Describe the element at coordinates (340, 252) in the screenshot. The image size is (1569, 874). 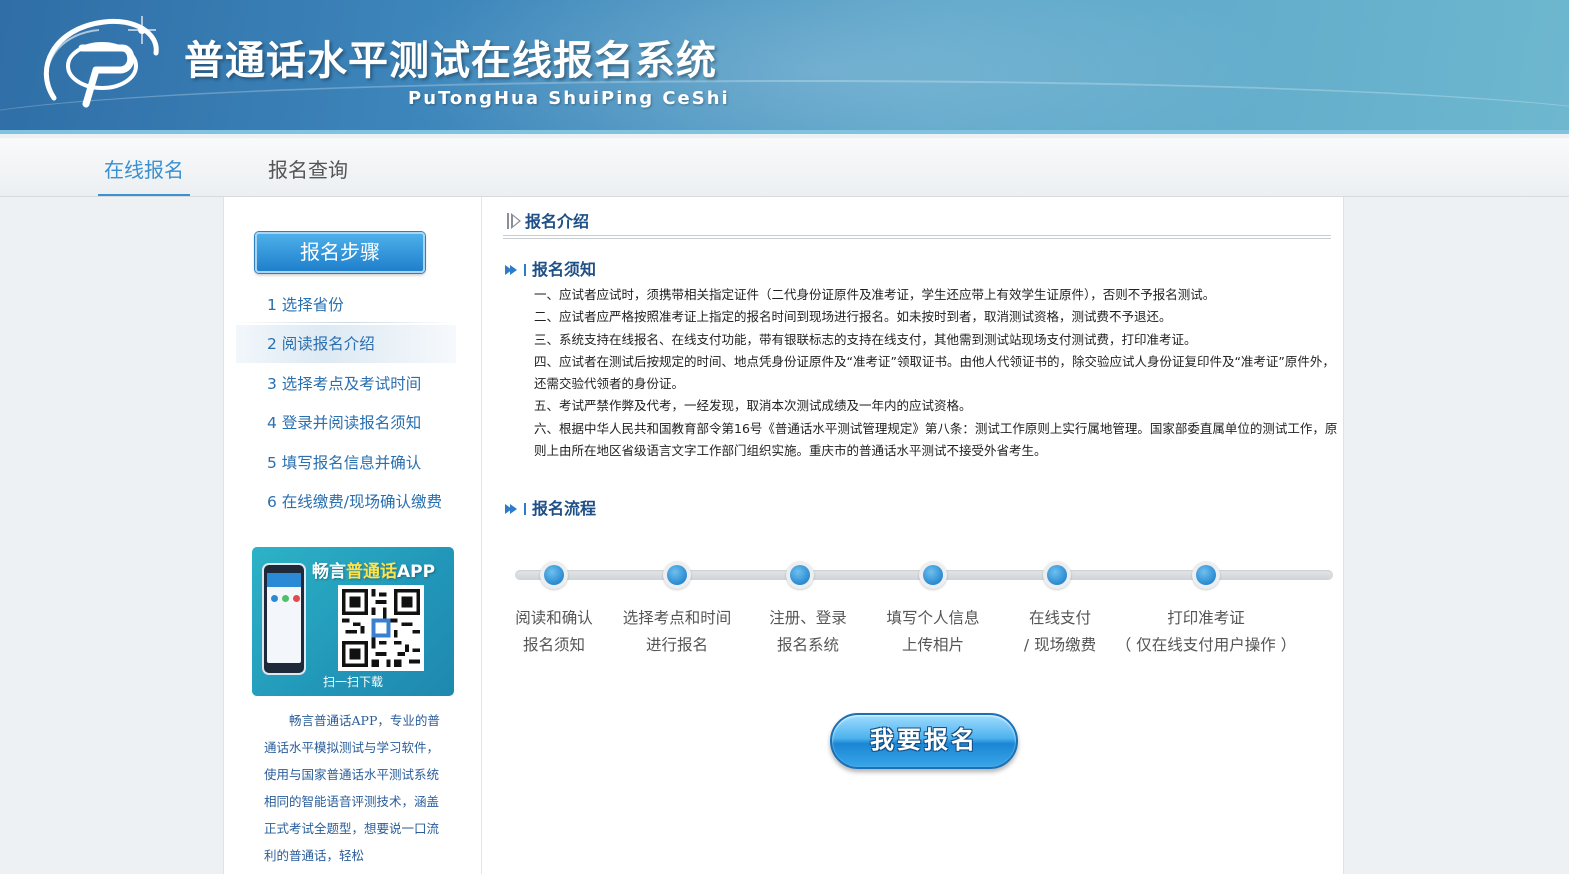
I see `steps-header: 报名步骤` at that location.